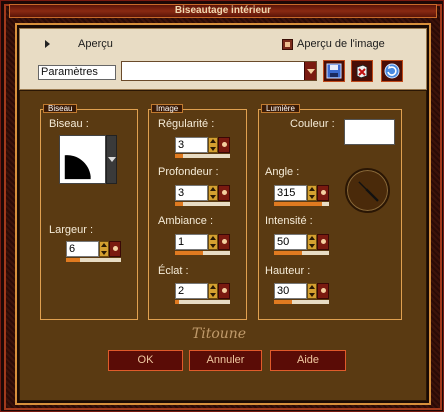 The height and width of the screenshot is (412, 444). I want to click on bevel-group-title: Biseau, so click(60, 108).